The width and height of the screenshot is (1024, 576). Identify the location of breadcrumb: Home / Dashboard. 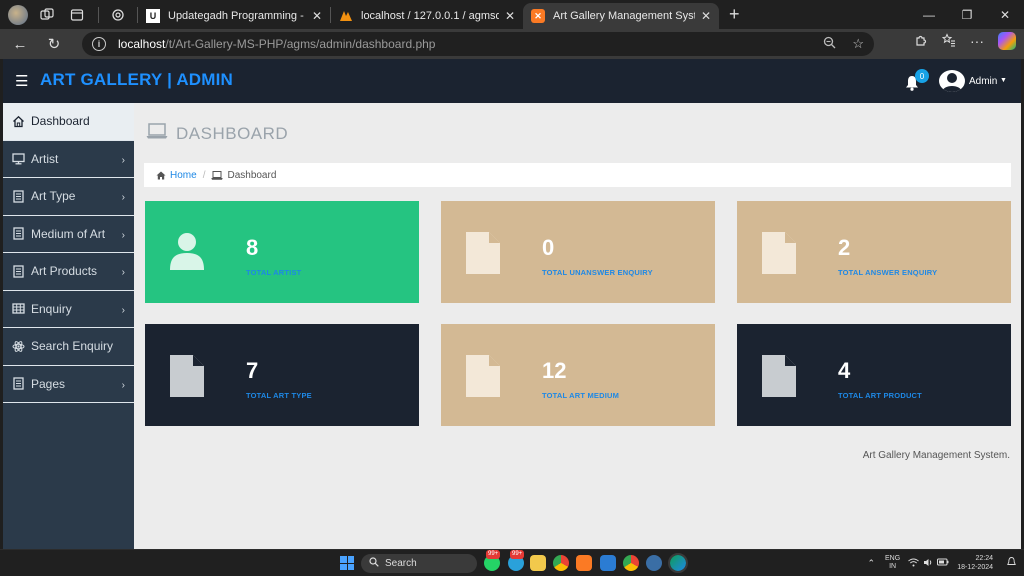
(577, 175).